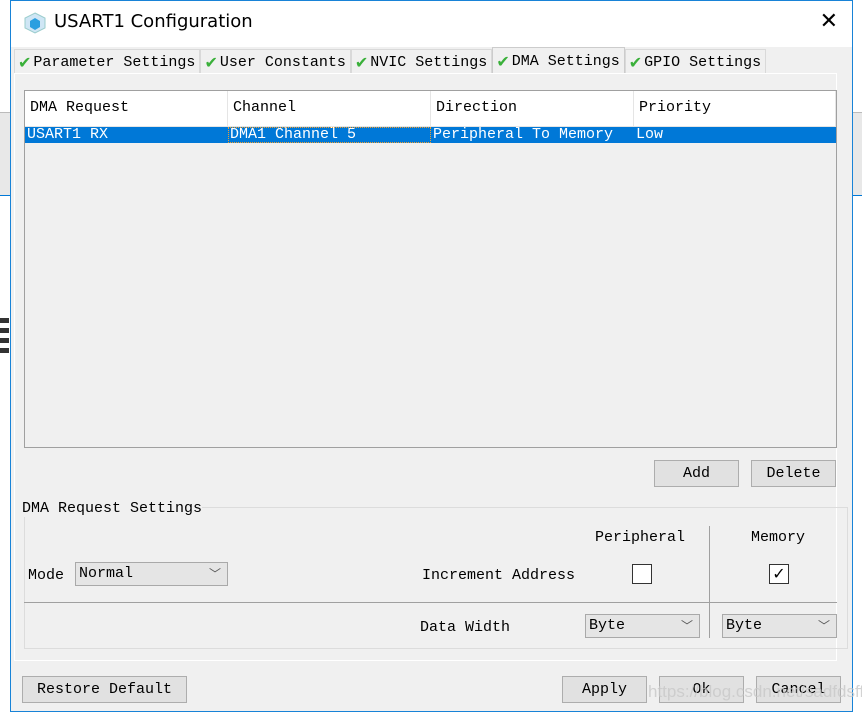 This screenshot has width=862, height=719. I want to click on apply-button: Apply, so click(604, 689).